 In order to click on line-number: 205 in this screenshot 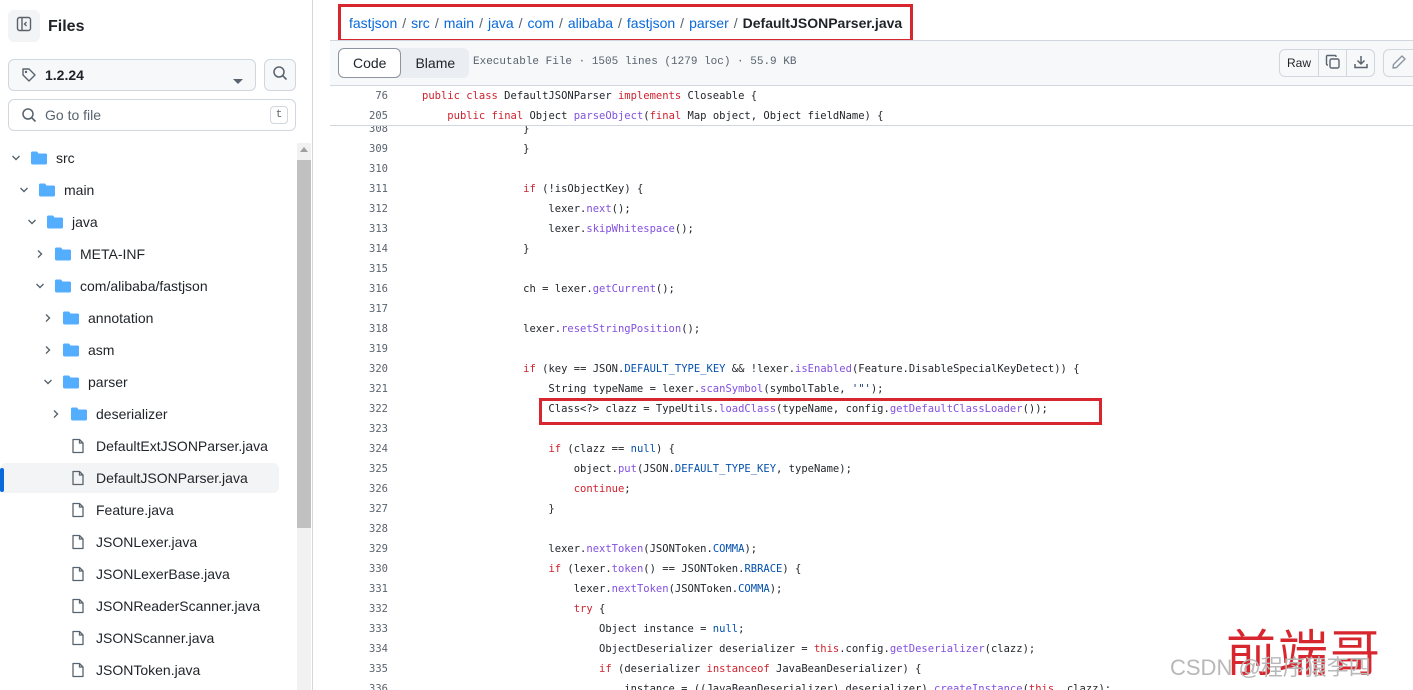, I will do `click(359, 116)`.